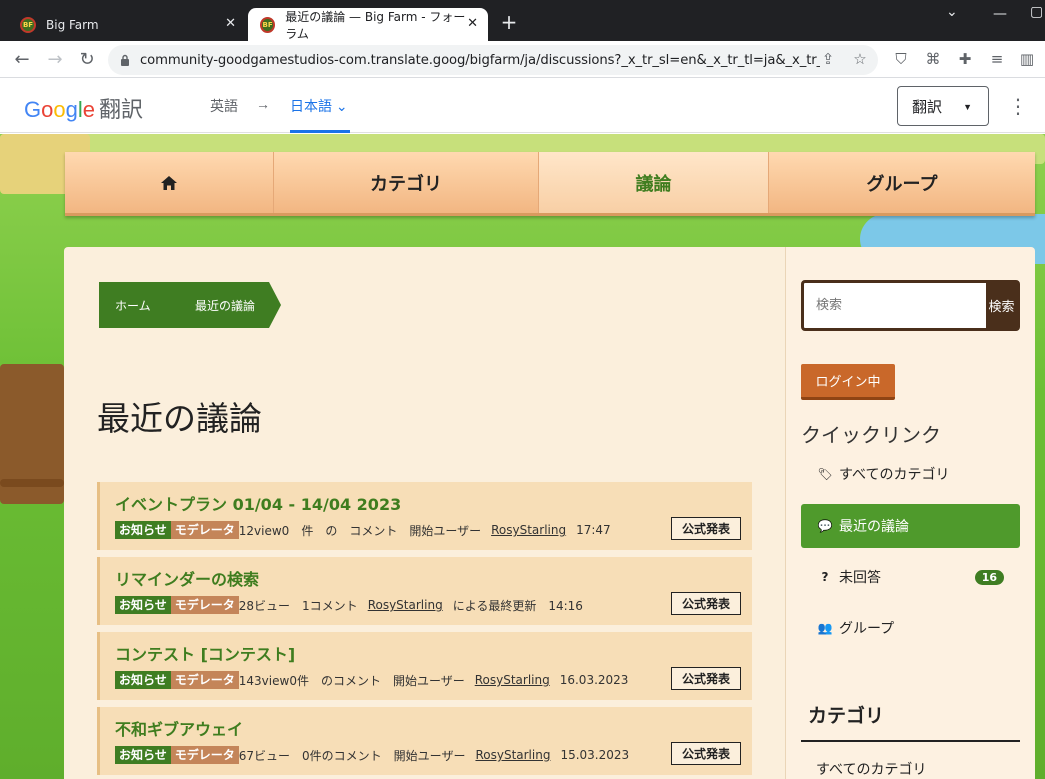 Image resolution: width=1045 pixels, height=779 pixels. Describe the element at coordinates (825, 577) in the screenshot. I see `question-icon: ?` at that location.